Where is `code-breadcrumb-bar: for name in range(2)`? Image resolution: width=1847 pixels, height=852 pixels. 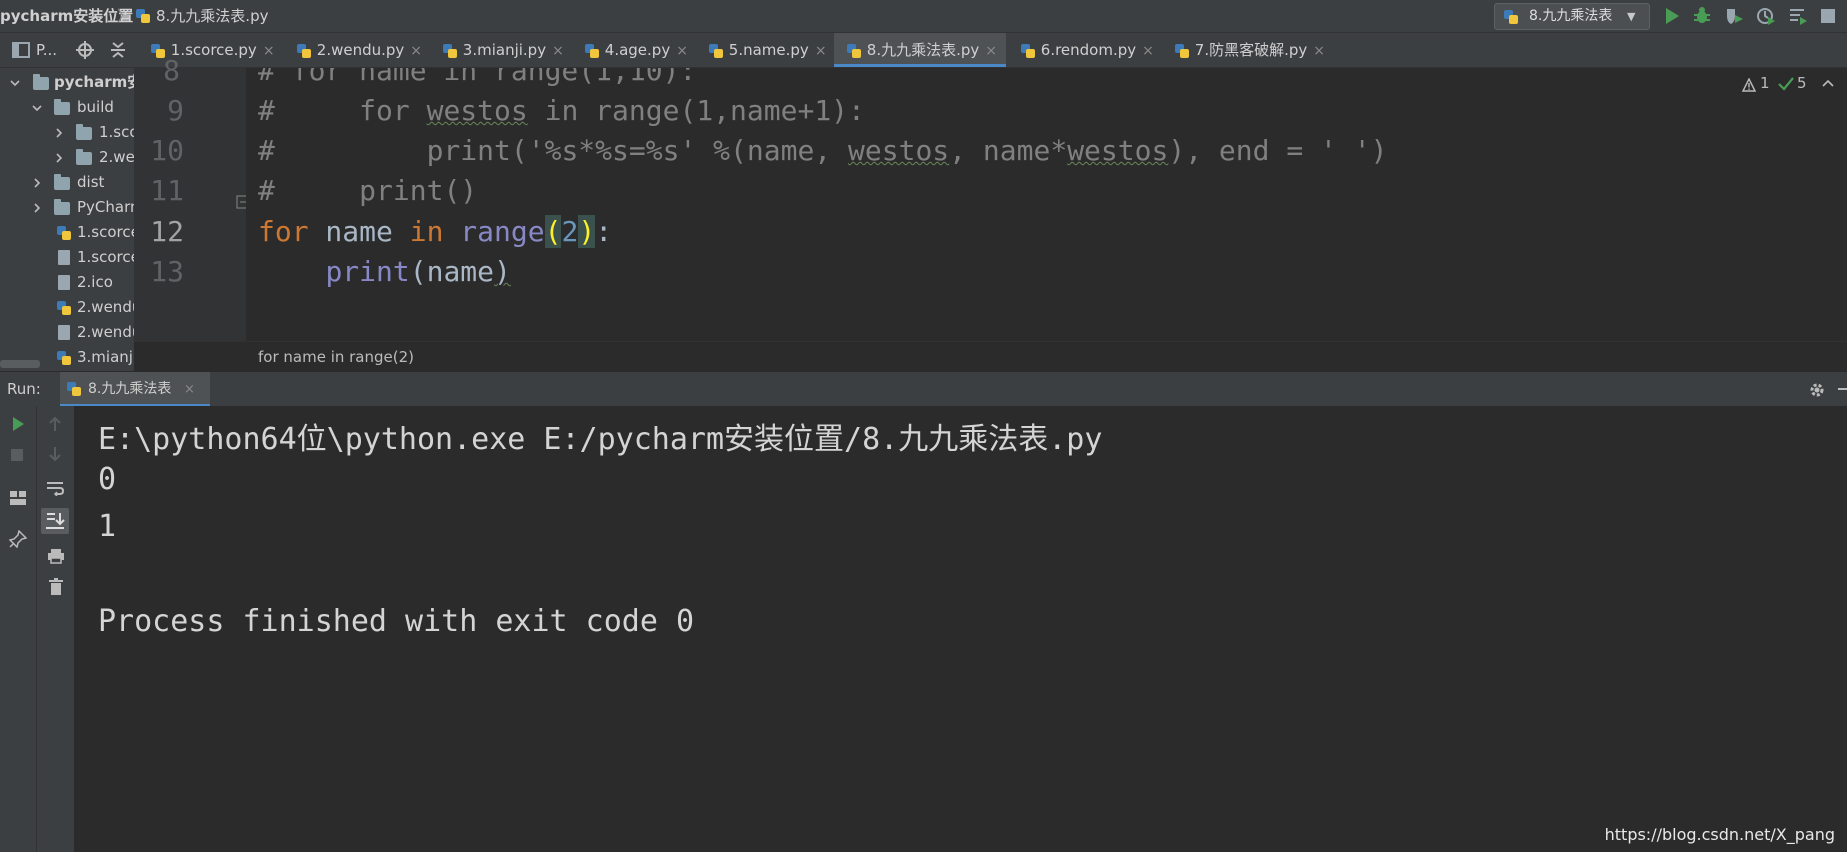
code-breadcrumb-bar: for name in range(2) is located at coordinates (990, 356).